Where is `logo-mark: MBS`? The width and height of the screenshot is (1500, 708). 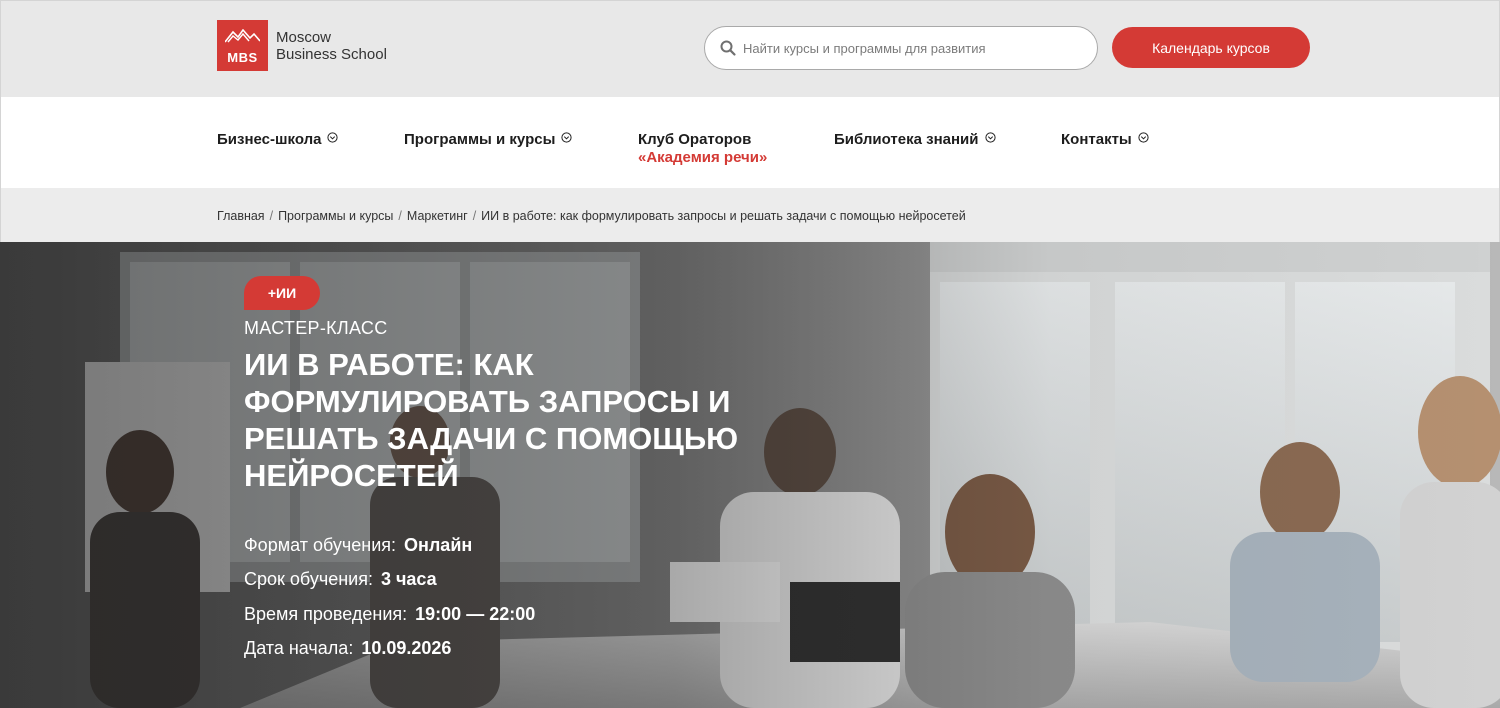 logo-mark: MBS is located at coordinates (242, 45).